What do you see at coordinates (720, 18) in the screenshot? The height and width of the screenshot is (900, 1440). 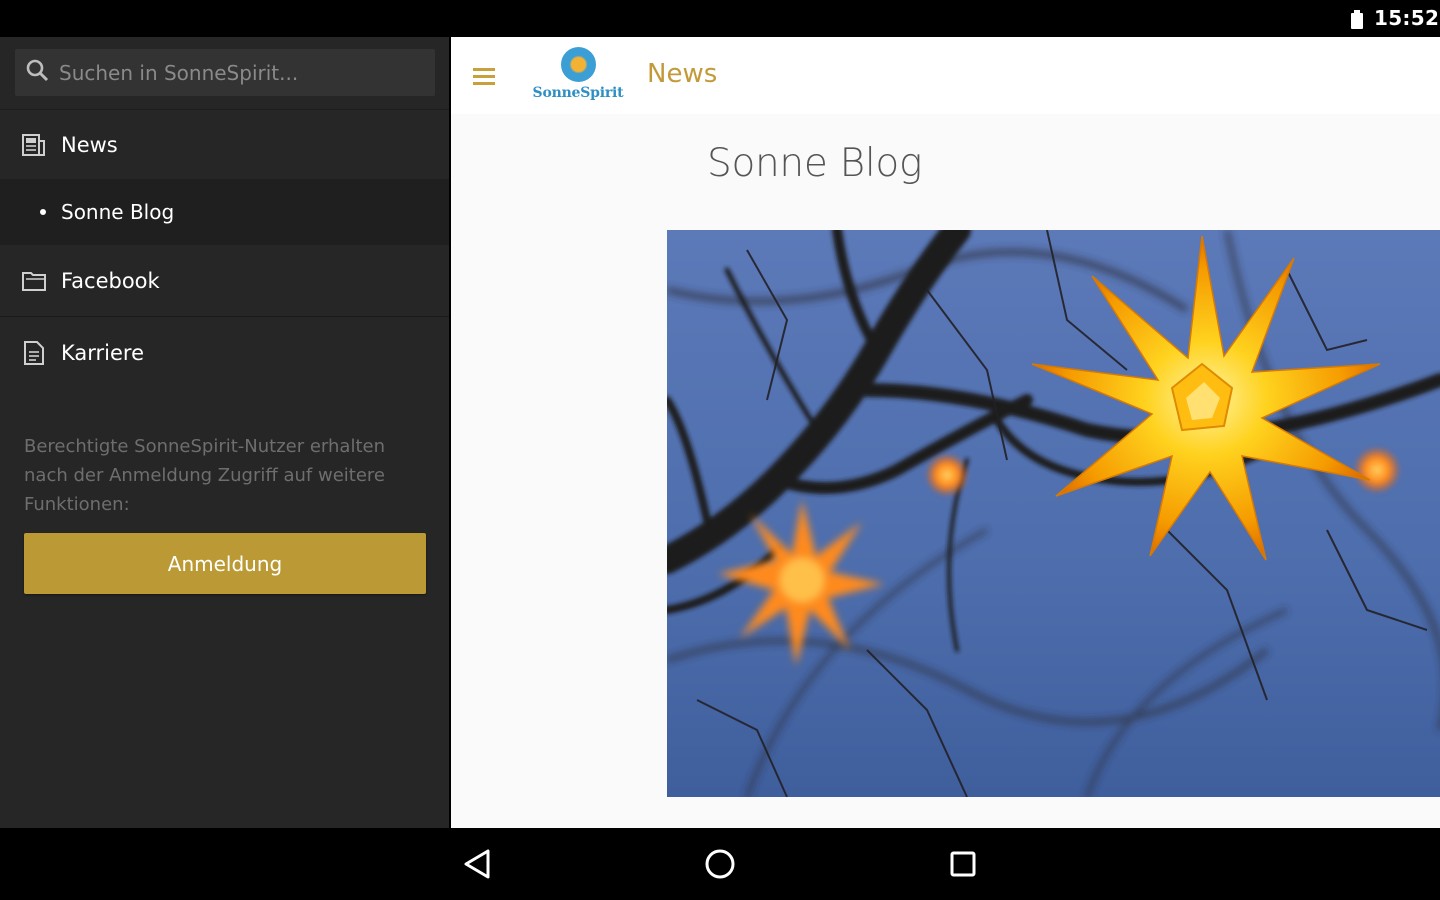 I see `status-bar: 15:52` at bounding box center [720, 18].